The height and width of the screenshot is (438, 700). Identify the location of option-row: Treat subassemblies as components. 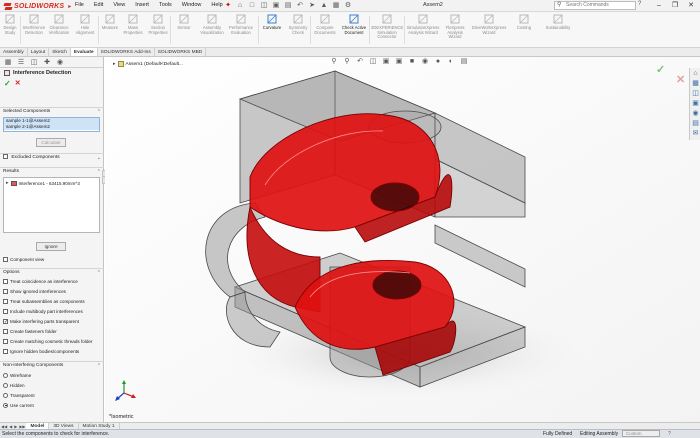
(44, 301).